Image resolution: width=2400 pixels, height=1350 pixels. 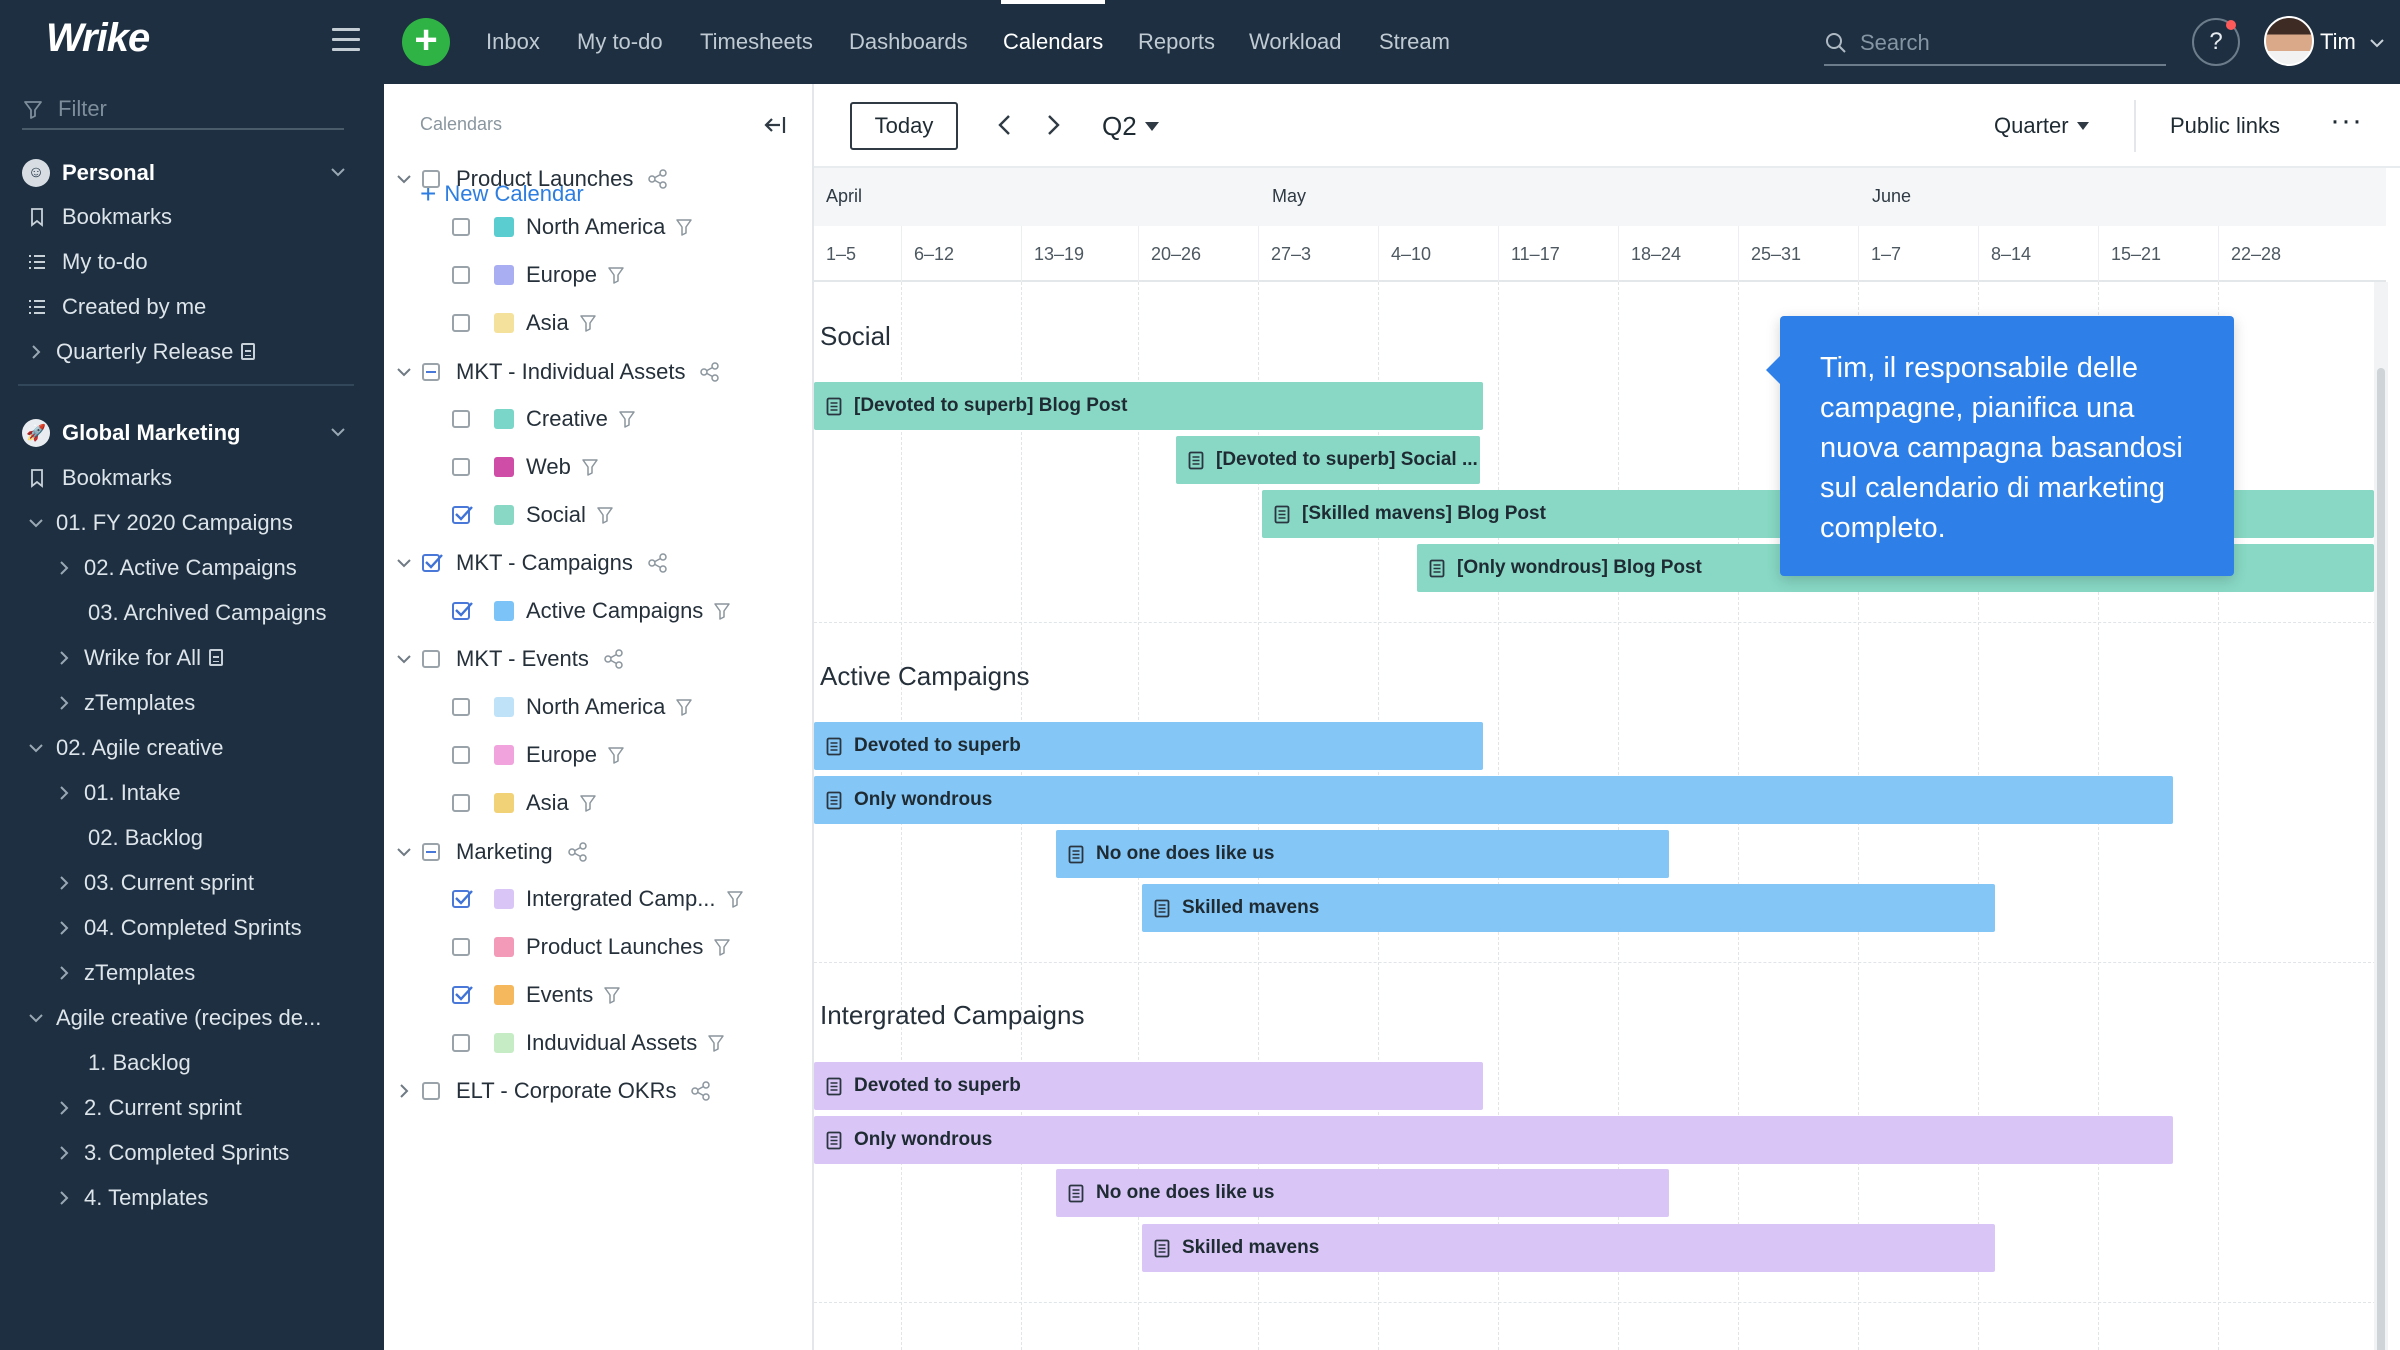 What do you see at coordinates (192, 306) in the screenshot?
I see `sidebar-item-created-by-me: Created by me` at bounding box center [192, 306].